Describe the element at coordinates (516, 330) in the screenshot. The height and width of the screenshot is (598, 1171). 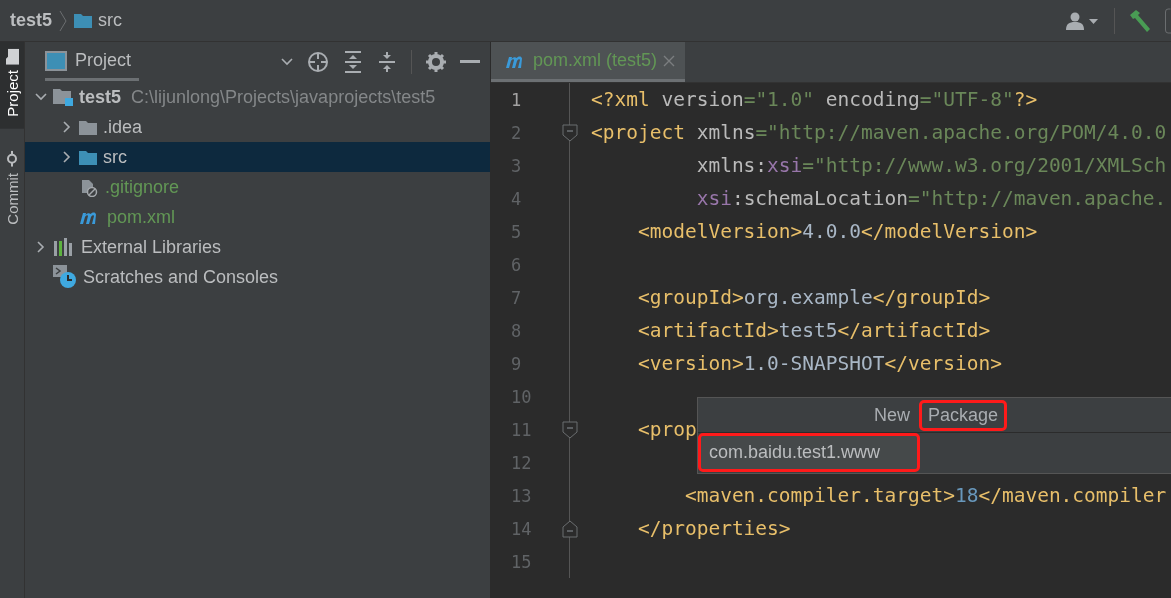
I see `line-number: 8` at that location.